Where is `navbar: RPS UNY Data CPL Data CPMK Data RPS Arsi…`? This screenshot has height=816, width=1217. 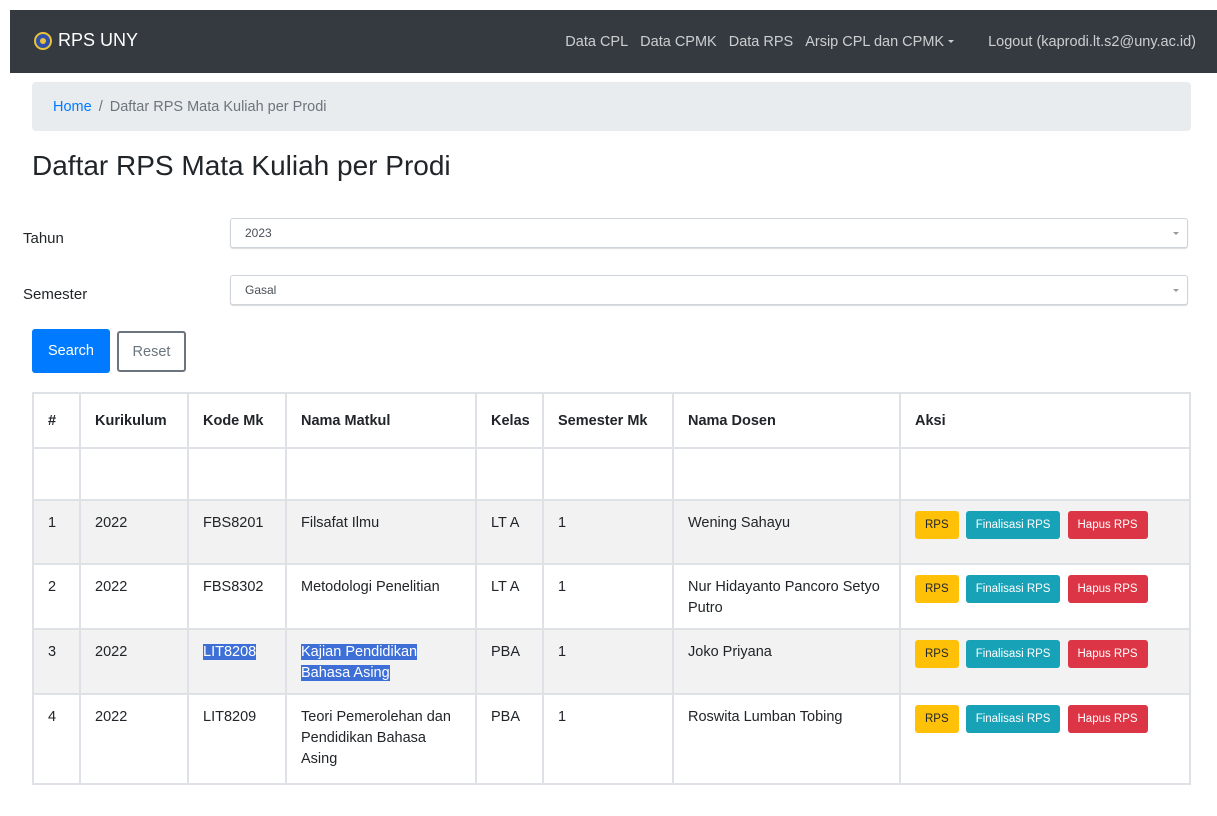 navbar: RPS UNY Data CPL Data CPMK Data RPS Arsi… is located at coordinates (613, 41).